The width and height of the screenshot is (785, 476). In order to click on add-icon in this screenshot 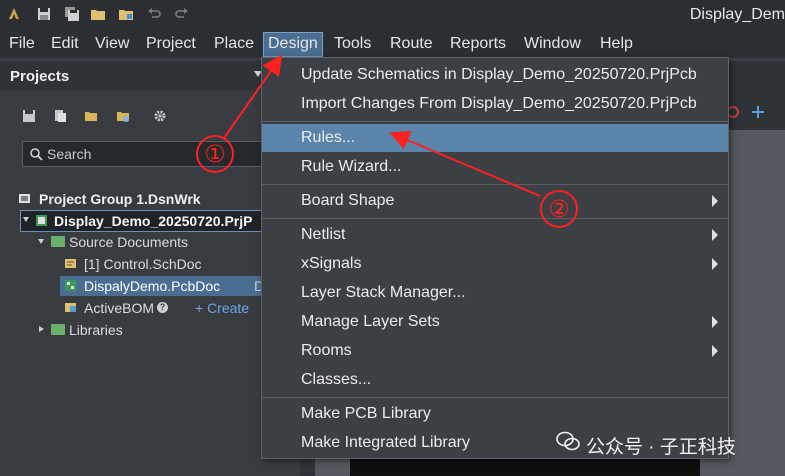, I will do `click(758, 112)`.